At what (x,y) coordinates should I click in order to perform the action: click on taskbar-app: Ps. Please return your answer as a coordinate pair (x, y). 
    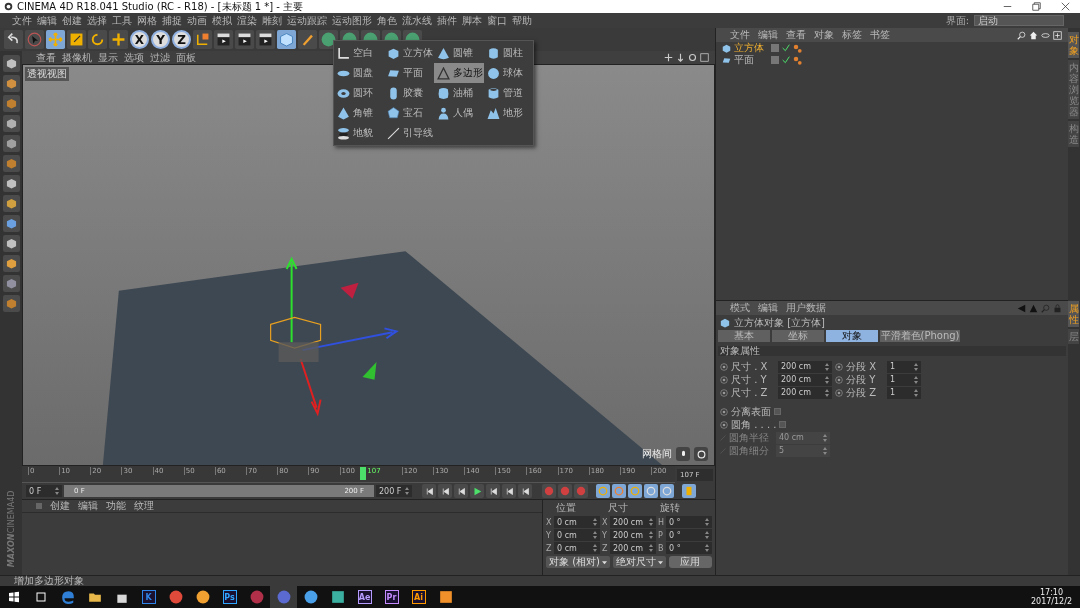
    Looking at the image, I should click on (229, 597).